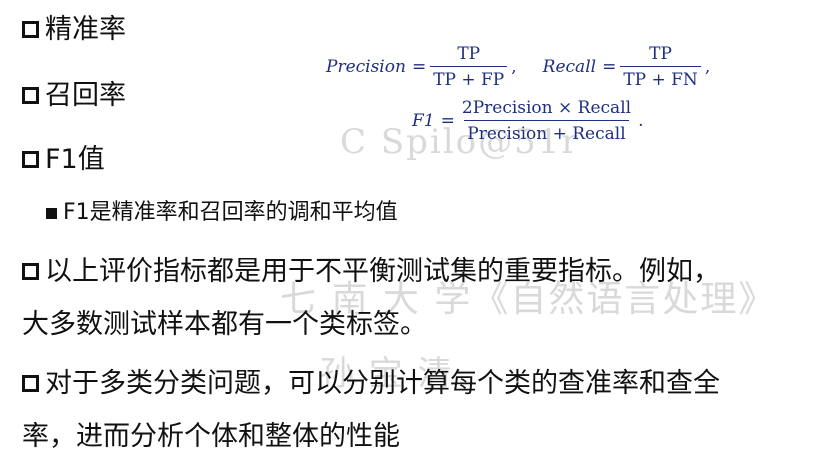 The width and height of the screenshot is (830, 474). I want to click on formula-lhs: Precision, so click(366, 67).